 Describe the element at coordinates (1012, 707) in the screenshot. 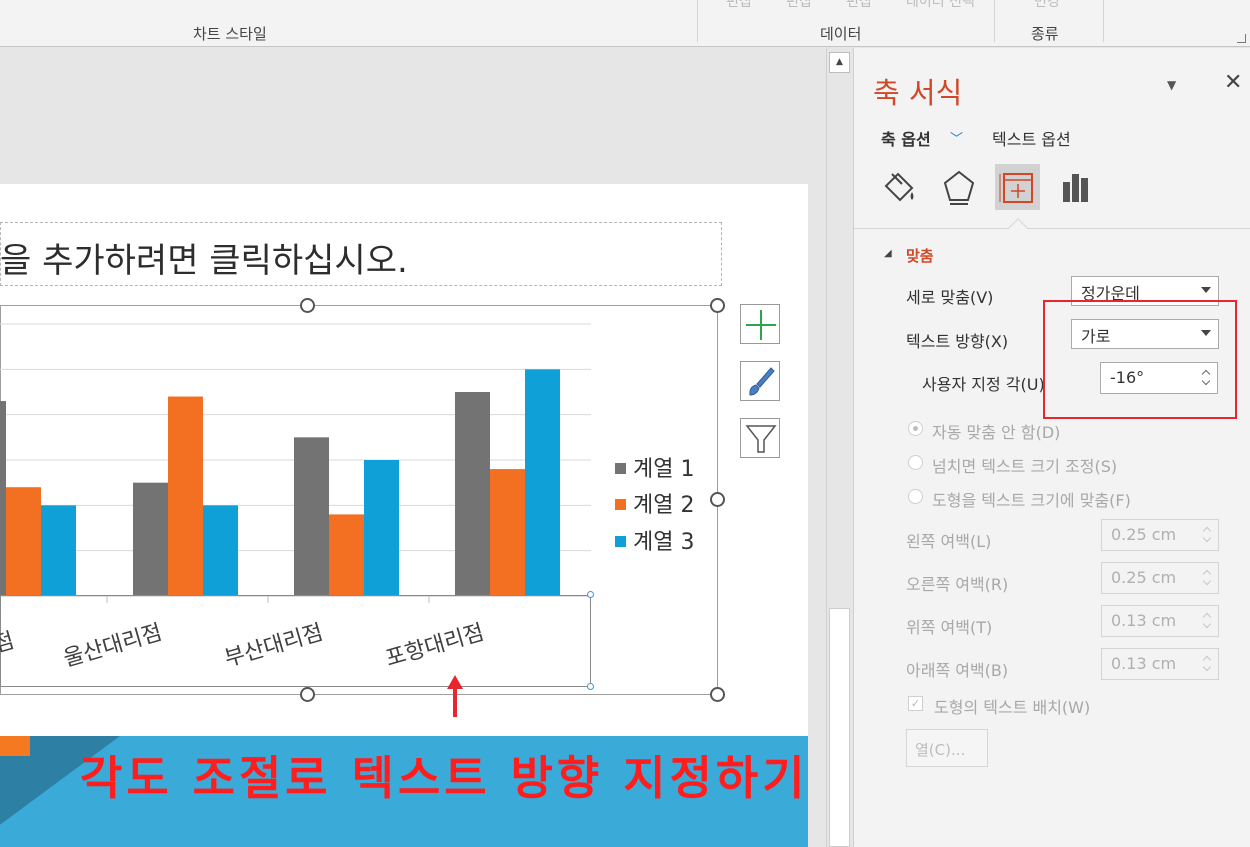

I see `wrap-text-label: 도형의 텍스트 배치(W)` at that location.